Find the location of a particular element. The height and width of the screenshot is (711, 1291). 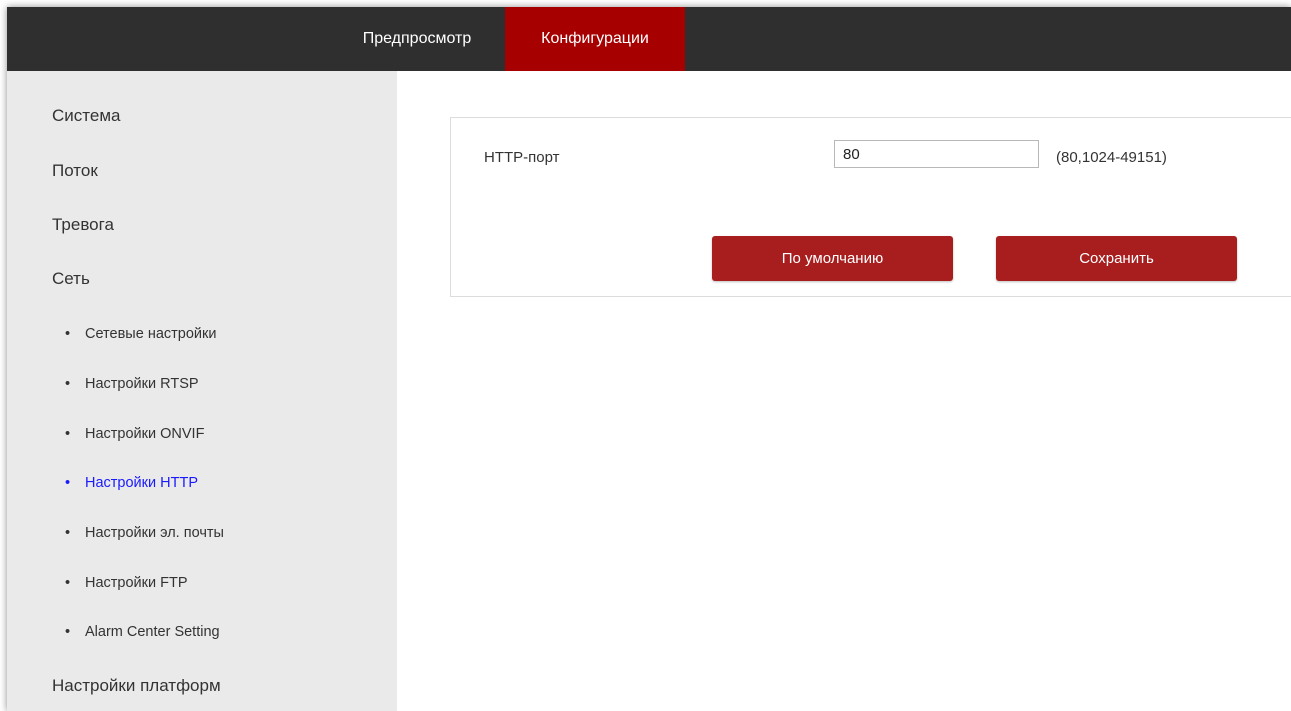

sidebar-subitem-onvif: • Настройки ONVIF is located at coordinates (134, 434).